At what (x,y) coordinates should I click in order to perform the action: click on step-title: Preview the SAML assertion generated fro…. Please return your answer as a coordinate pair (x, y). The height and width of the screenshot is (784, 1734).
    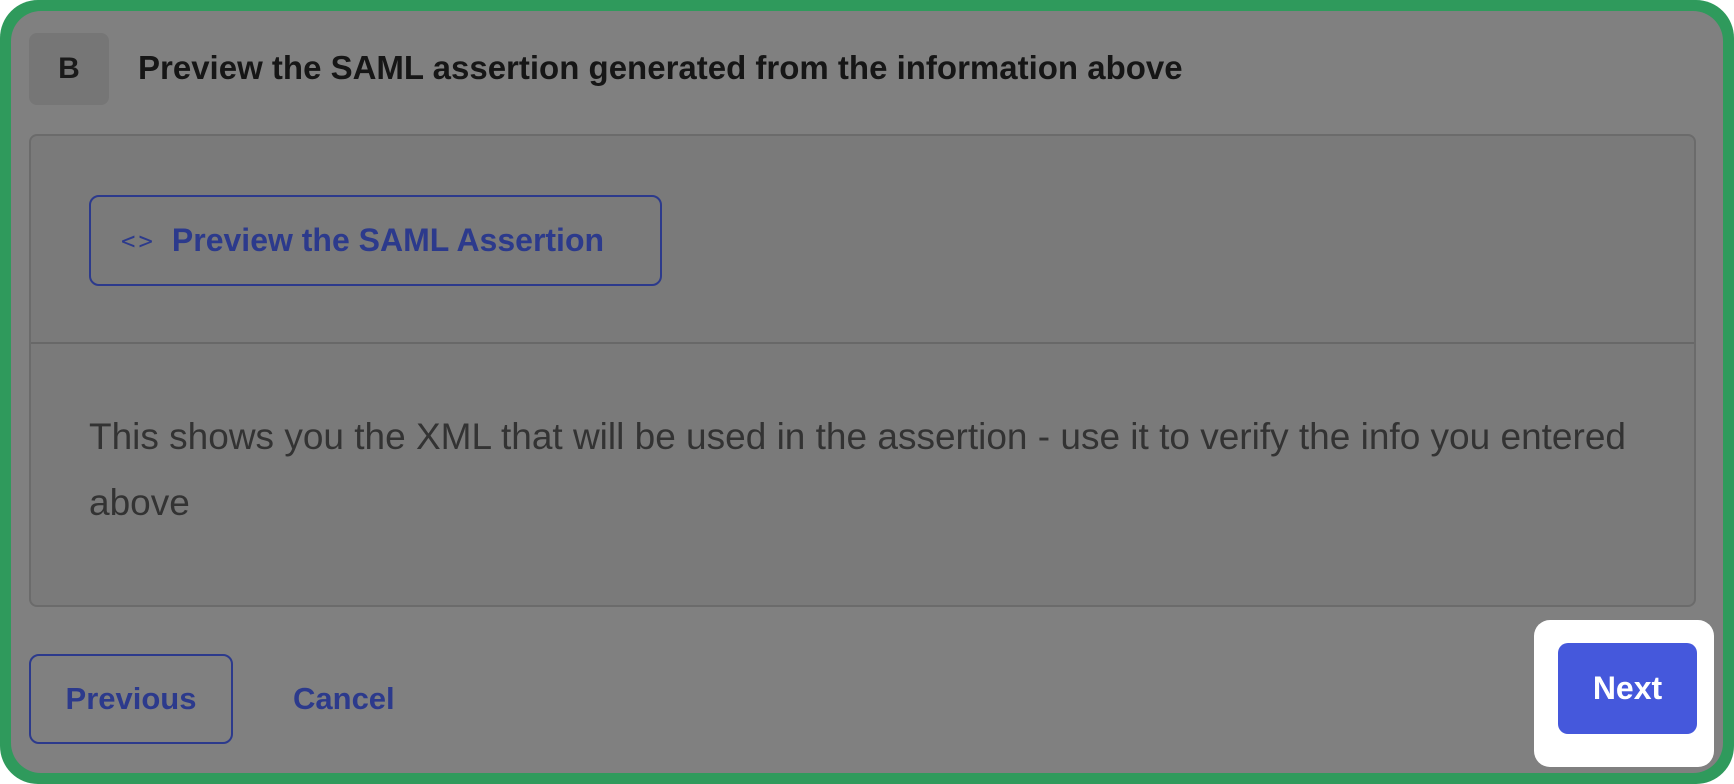
    Looking at the image, I should click on (660, 67).